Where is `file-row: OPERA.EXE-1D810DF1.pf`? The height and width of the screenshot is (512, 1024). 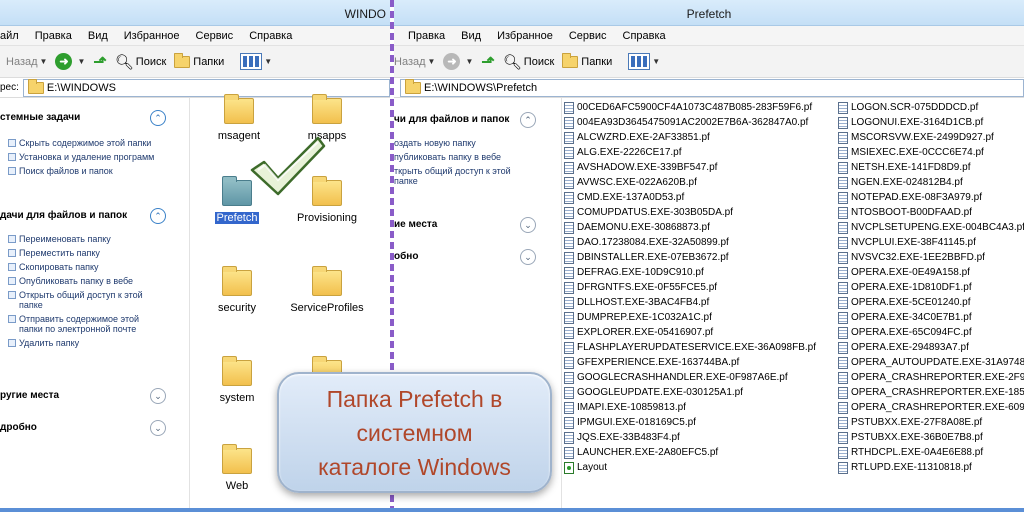
file-row: OPERA.EXE-1D810DF1.pf is located at coordinates (931, 287).